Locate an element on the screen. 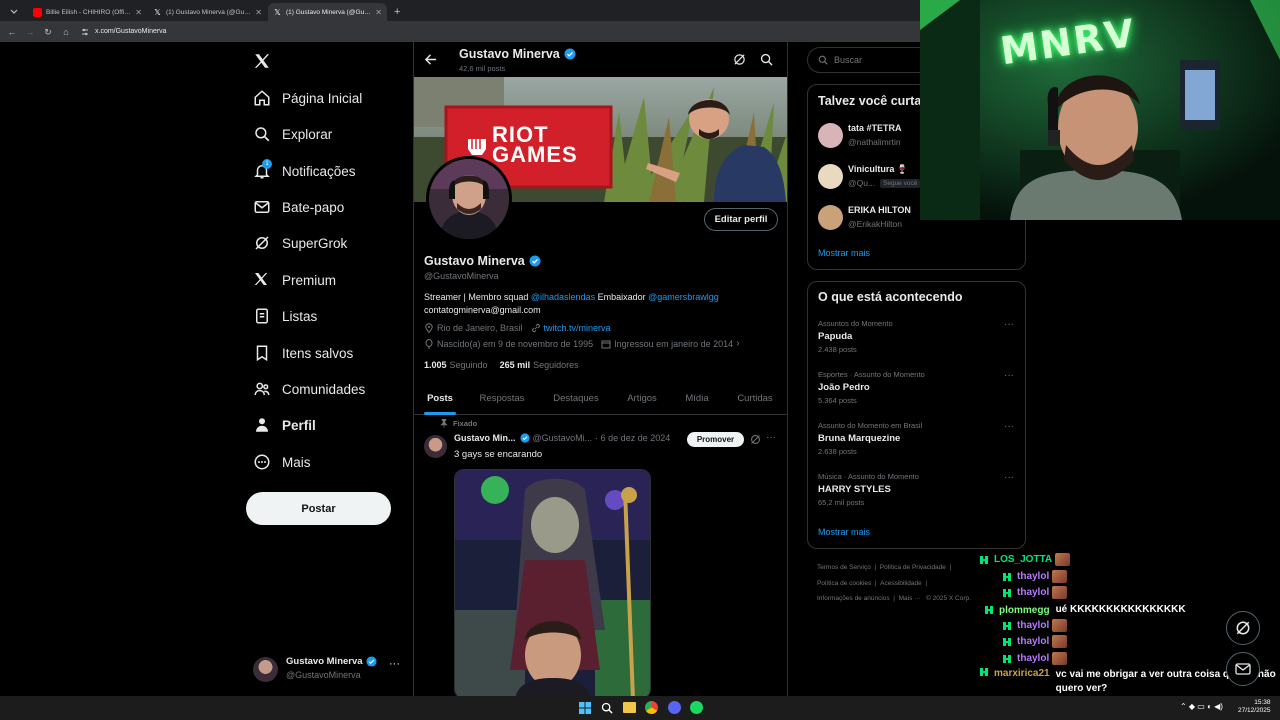 This screenshot has width=1280, height=720. post-author-avatar is located at coordinates (435, 446).